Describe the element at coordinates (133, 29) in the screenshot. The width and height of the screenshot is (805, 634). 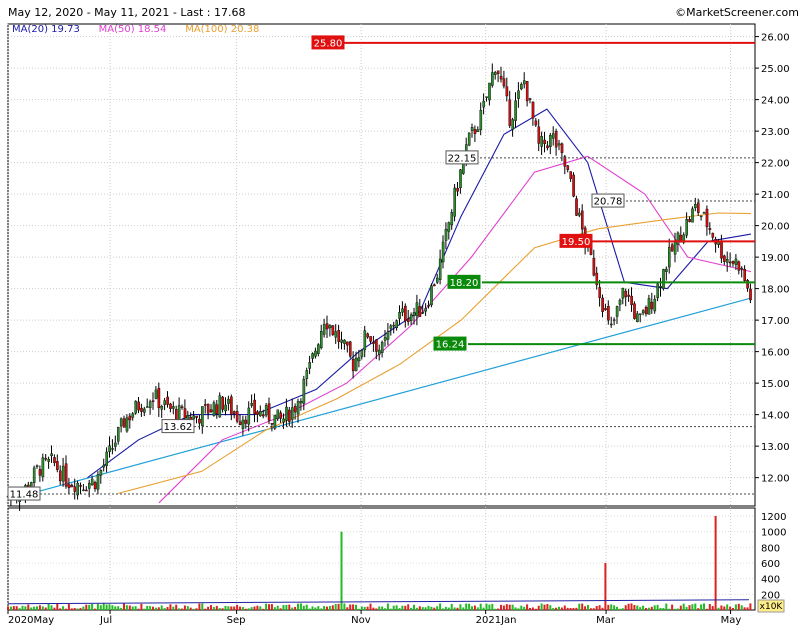
I see `legend-item-2: MA(50) 18.54` at that location.